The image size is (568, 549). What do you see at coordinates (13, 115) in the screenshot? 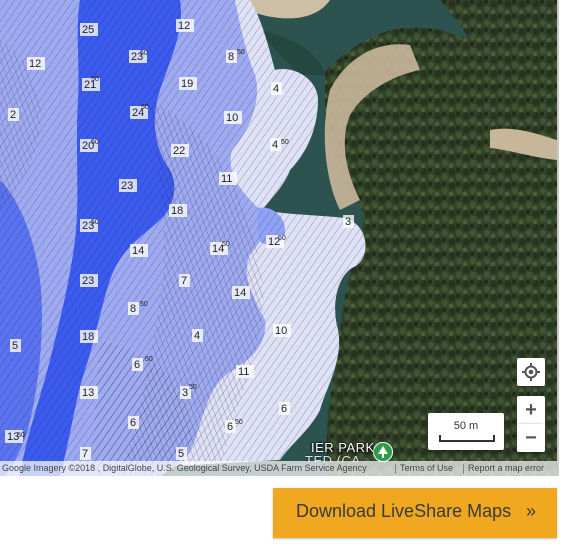
I see `depth-label: 2` at bounding box center [13, 115].